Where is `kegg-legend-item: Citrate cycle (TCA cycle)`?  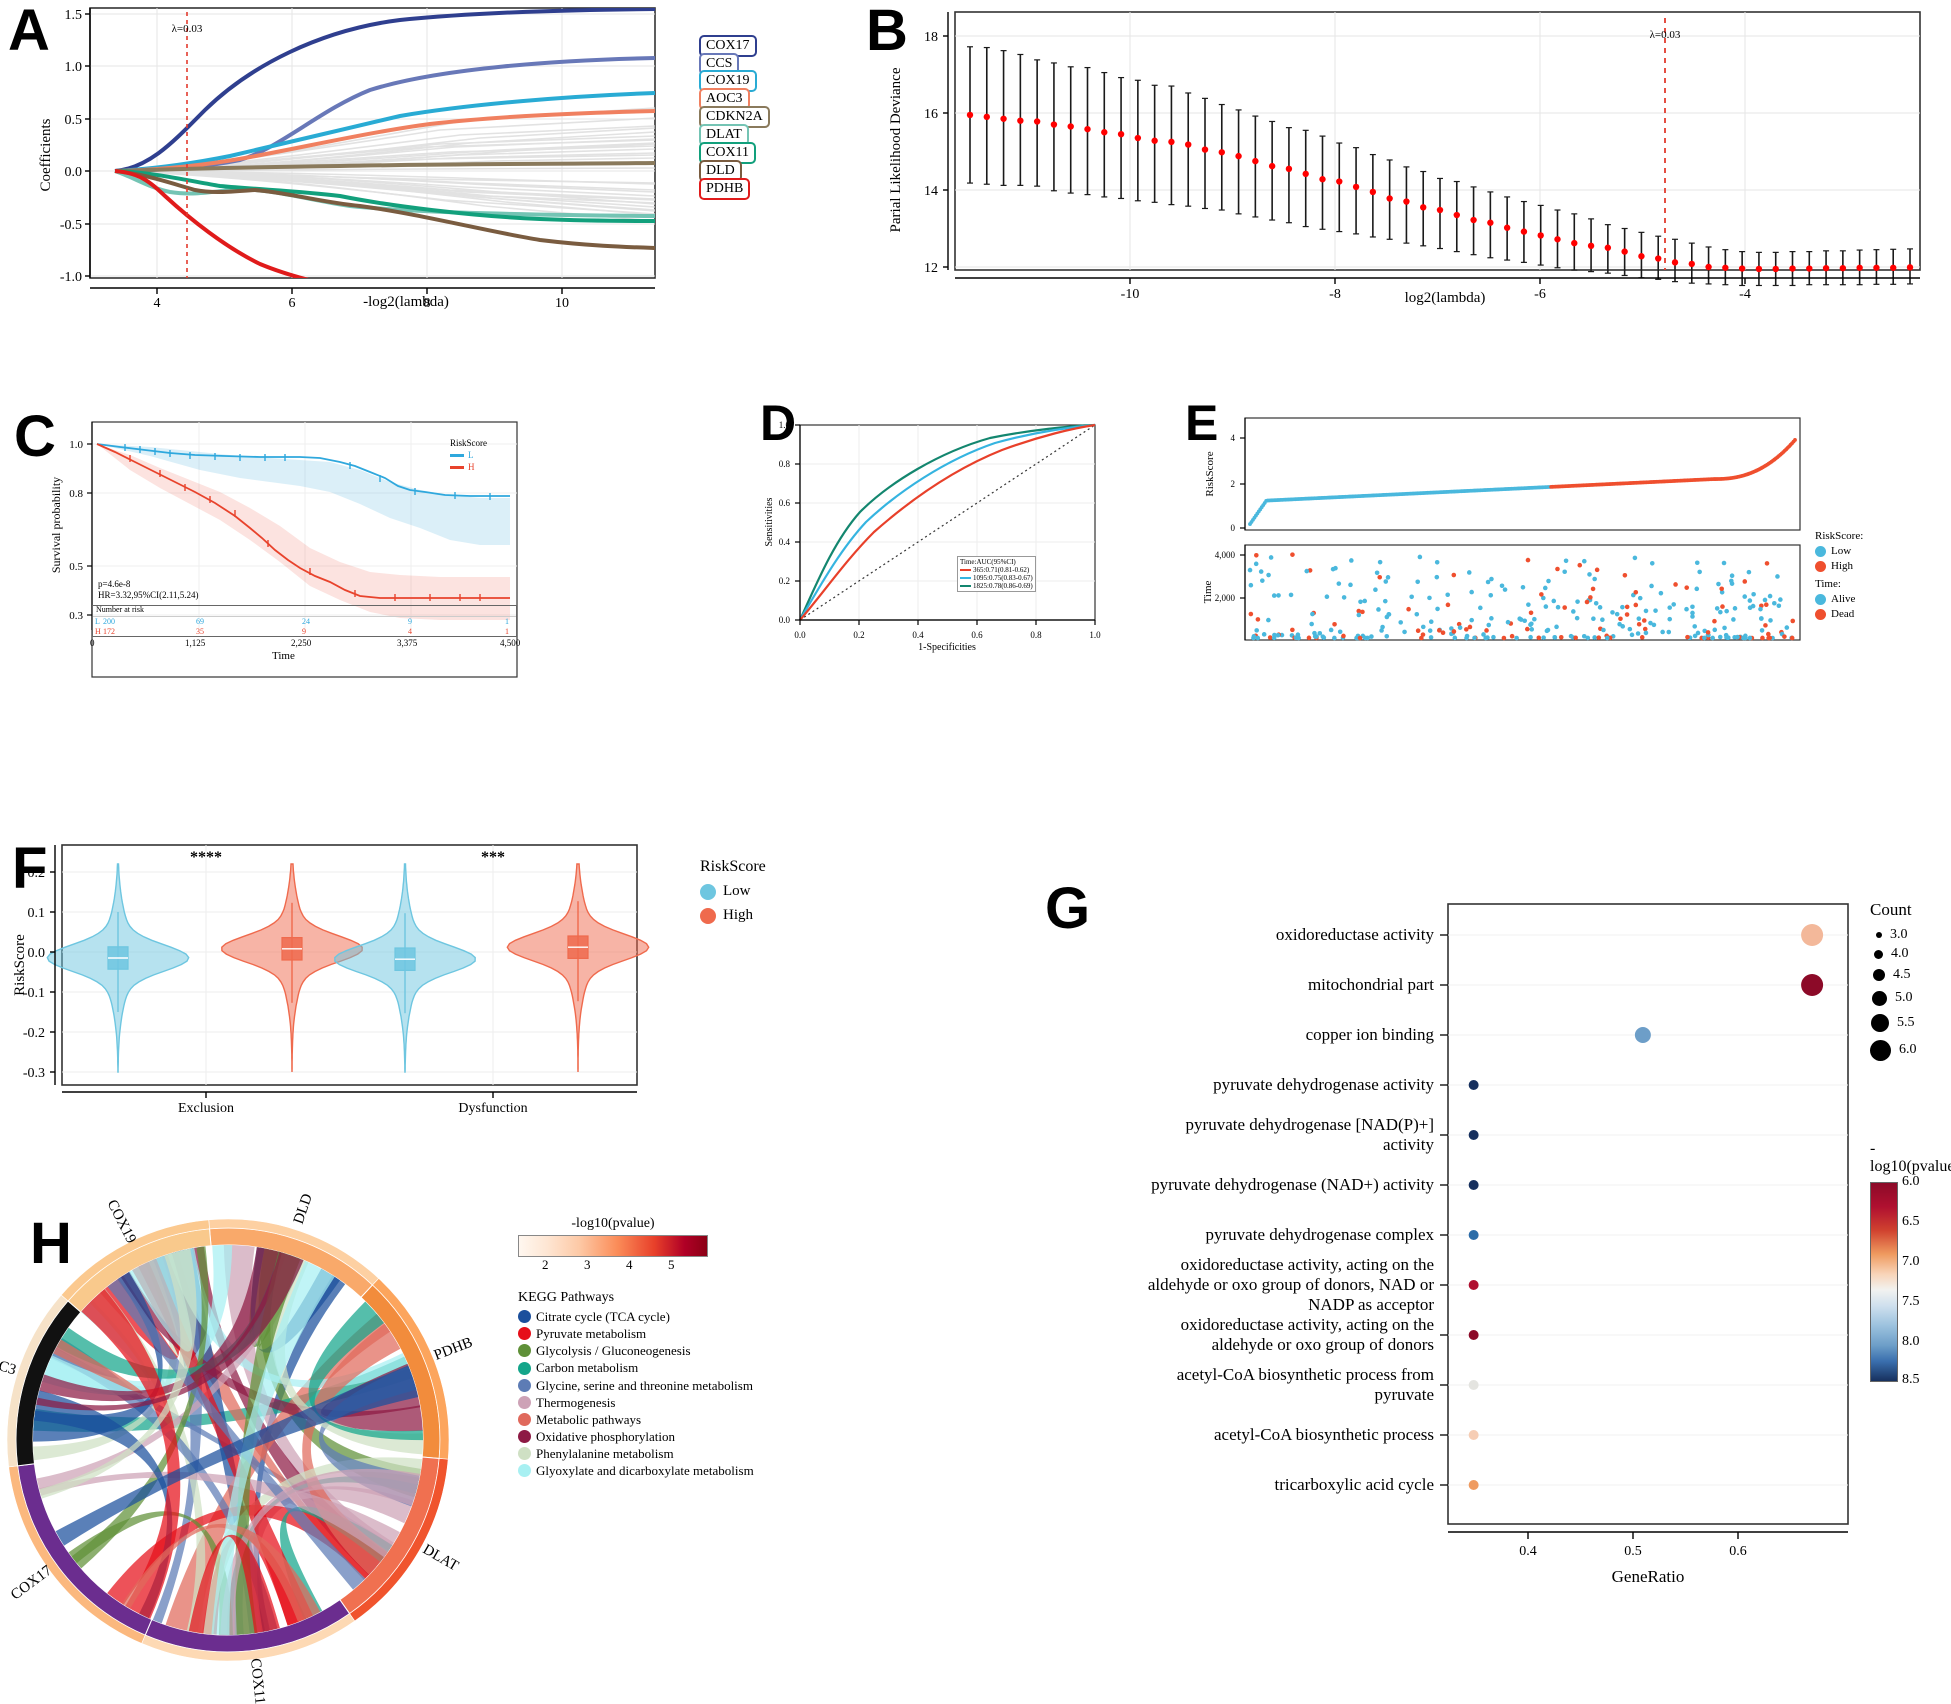
kegg-legend-item: Citrate cycle (TCA cycle) is located at coordinates (636, 1316).